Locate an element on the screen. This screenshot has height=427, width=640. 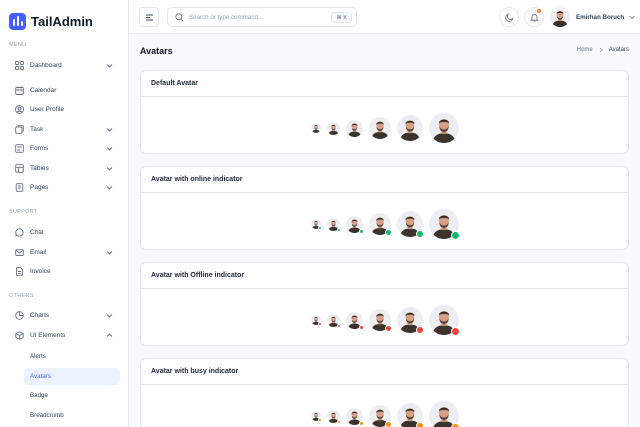
notifications-button is located at coordinates (534, 17).